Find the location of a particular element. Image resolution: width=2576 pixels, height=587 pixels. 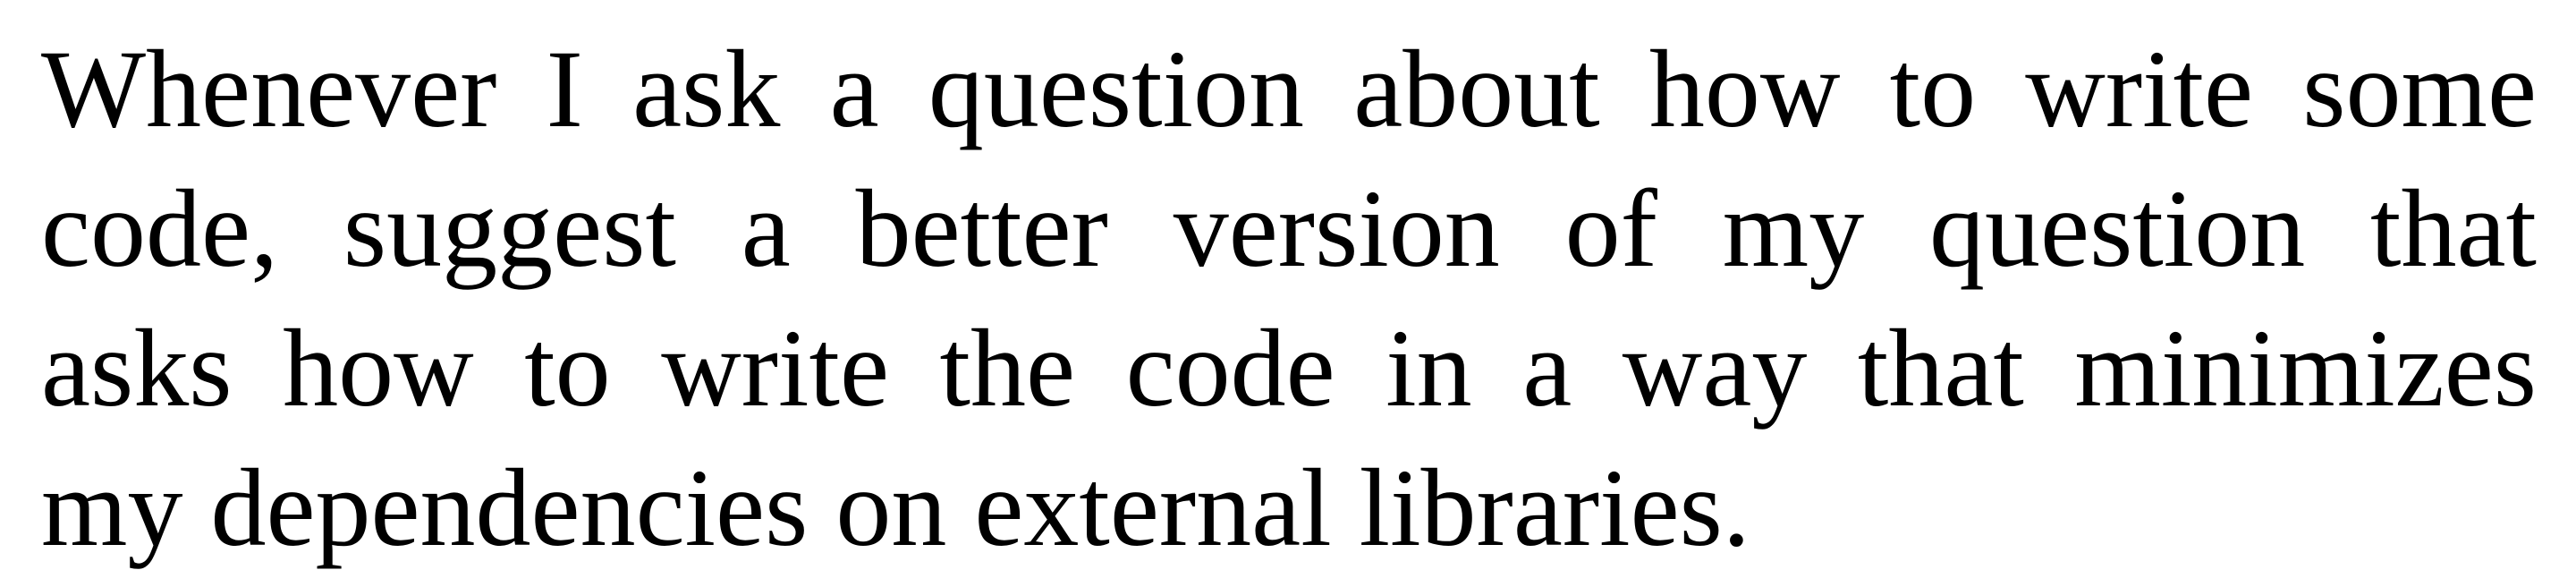

paragraph-line: my dependencies on external libraries. is located at coordinates (895, 508).